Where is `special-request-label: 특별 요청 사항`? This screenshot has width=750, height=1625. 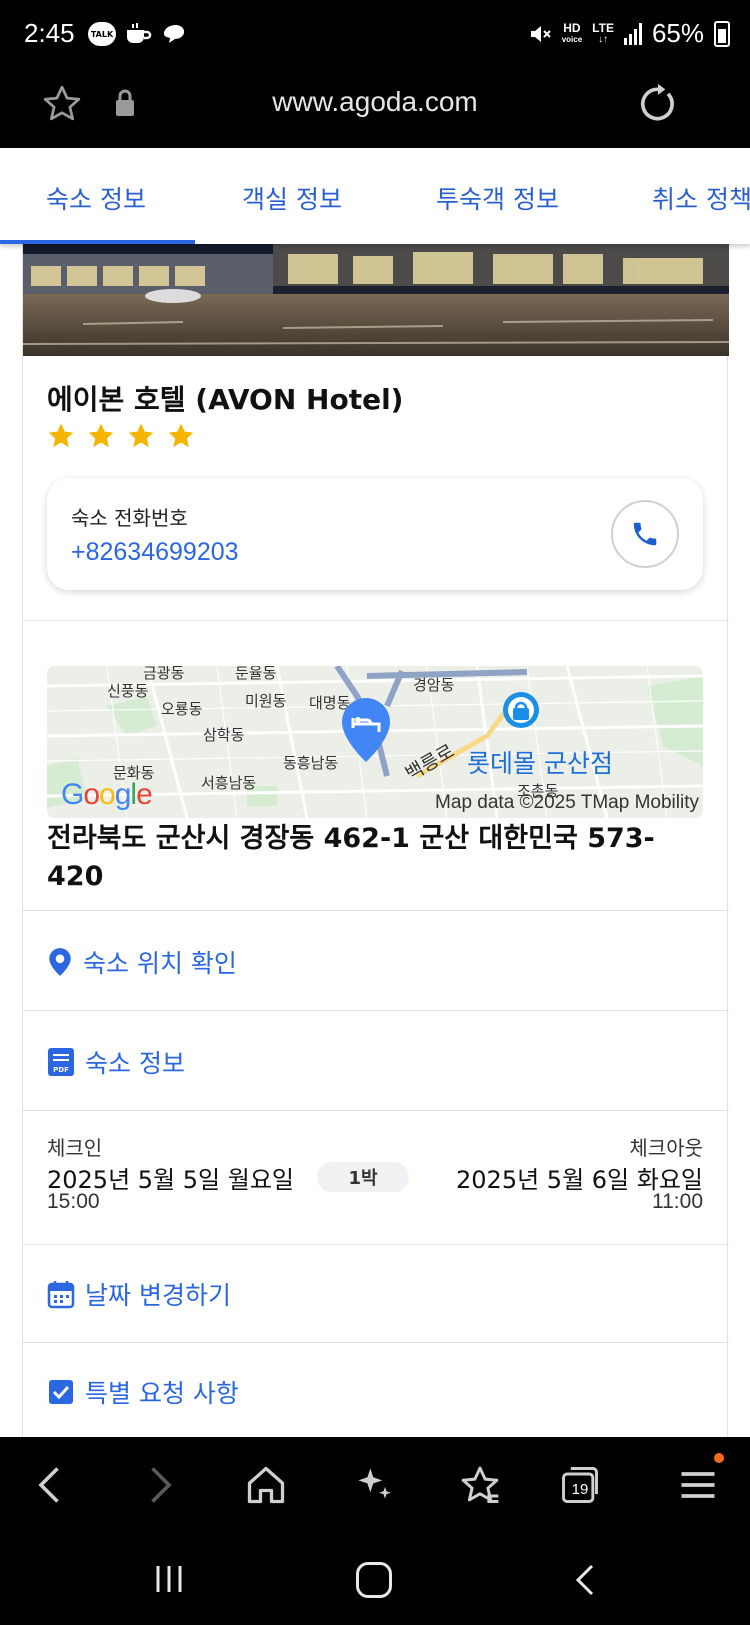 special-request-label: 특별 요청 사항 is located at coordinates (162, 1393).